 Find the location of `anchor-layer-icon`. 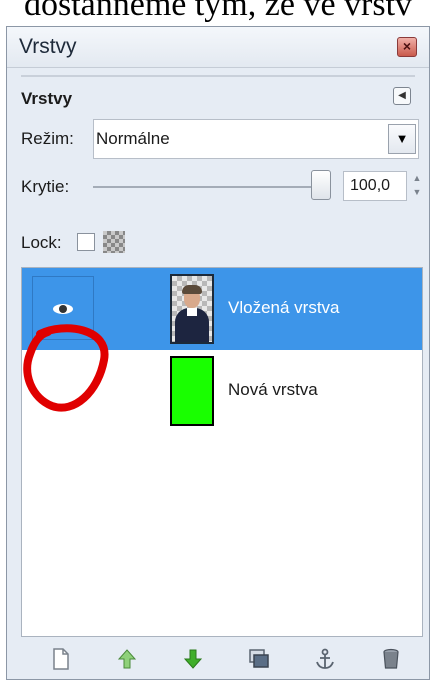

anchor-layer-icon is located at coordinates (325, 659).